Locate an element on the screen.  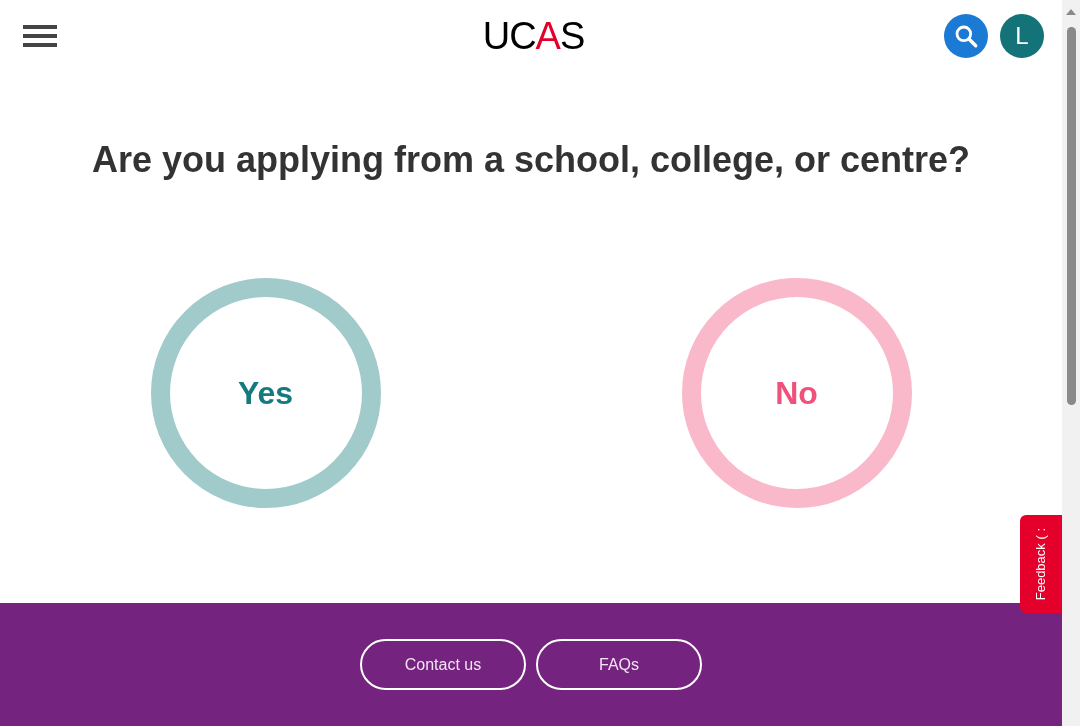
search-button is located at coordinates (966, 36).